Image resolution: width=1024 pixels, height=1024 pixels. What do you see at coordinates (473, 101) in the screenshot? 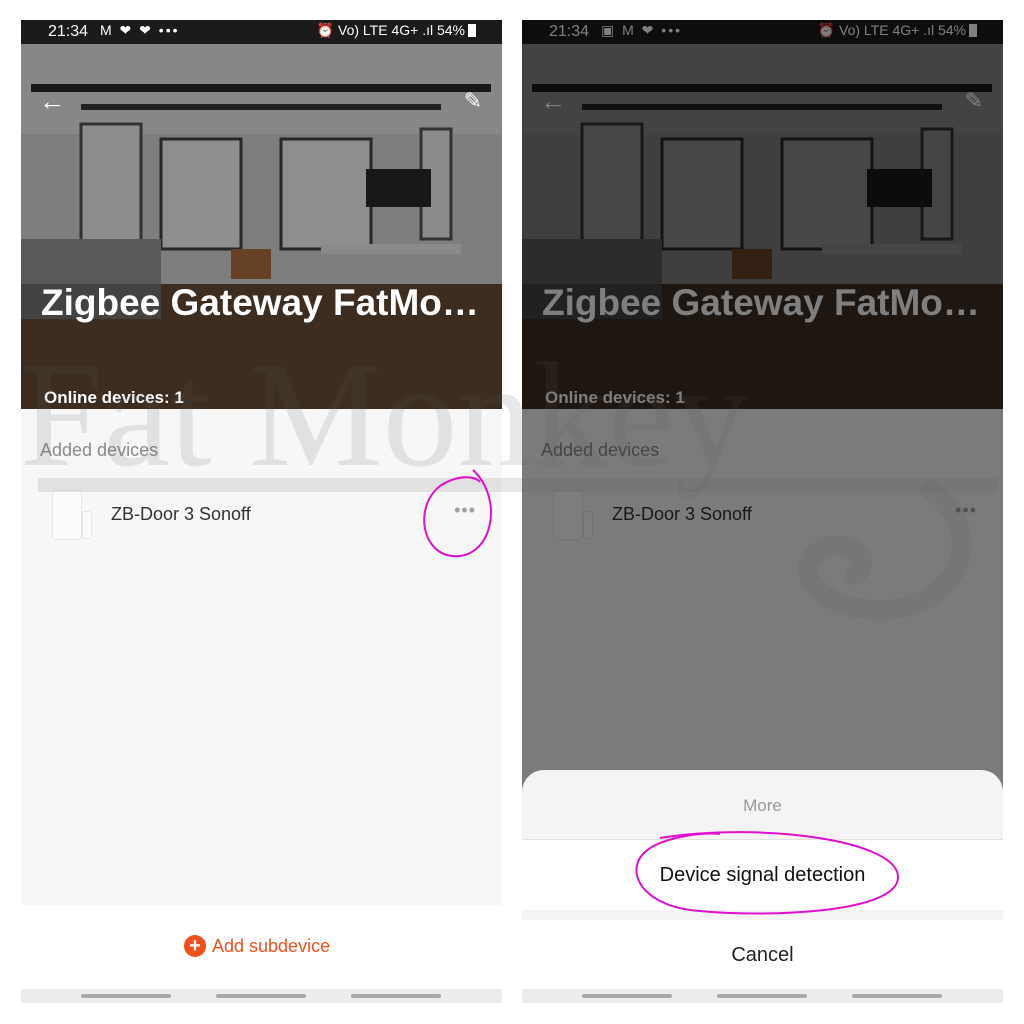
I see `edit-pencil-icon: ✎` at bounding box center [473, 101].